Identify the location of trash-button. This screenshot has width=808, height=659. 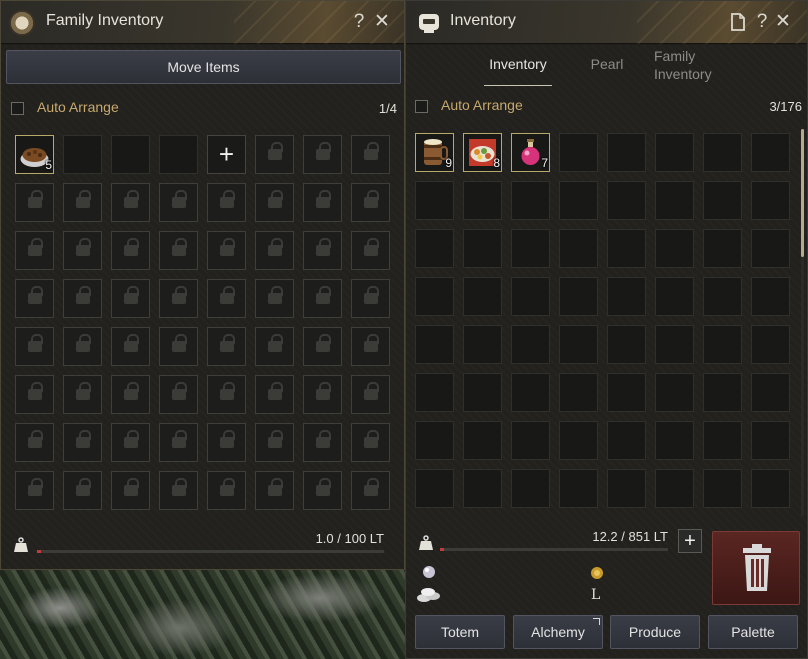
(756, 568).